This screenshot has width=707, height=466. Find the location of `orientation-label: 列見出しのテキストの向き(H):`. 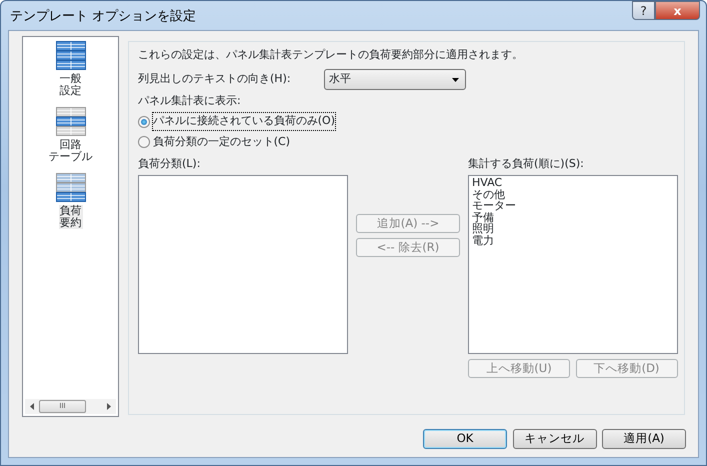

orientation-label: 列見出しのテキストの向き(H): is located at coordinates (215, 79).